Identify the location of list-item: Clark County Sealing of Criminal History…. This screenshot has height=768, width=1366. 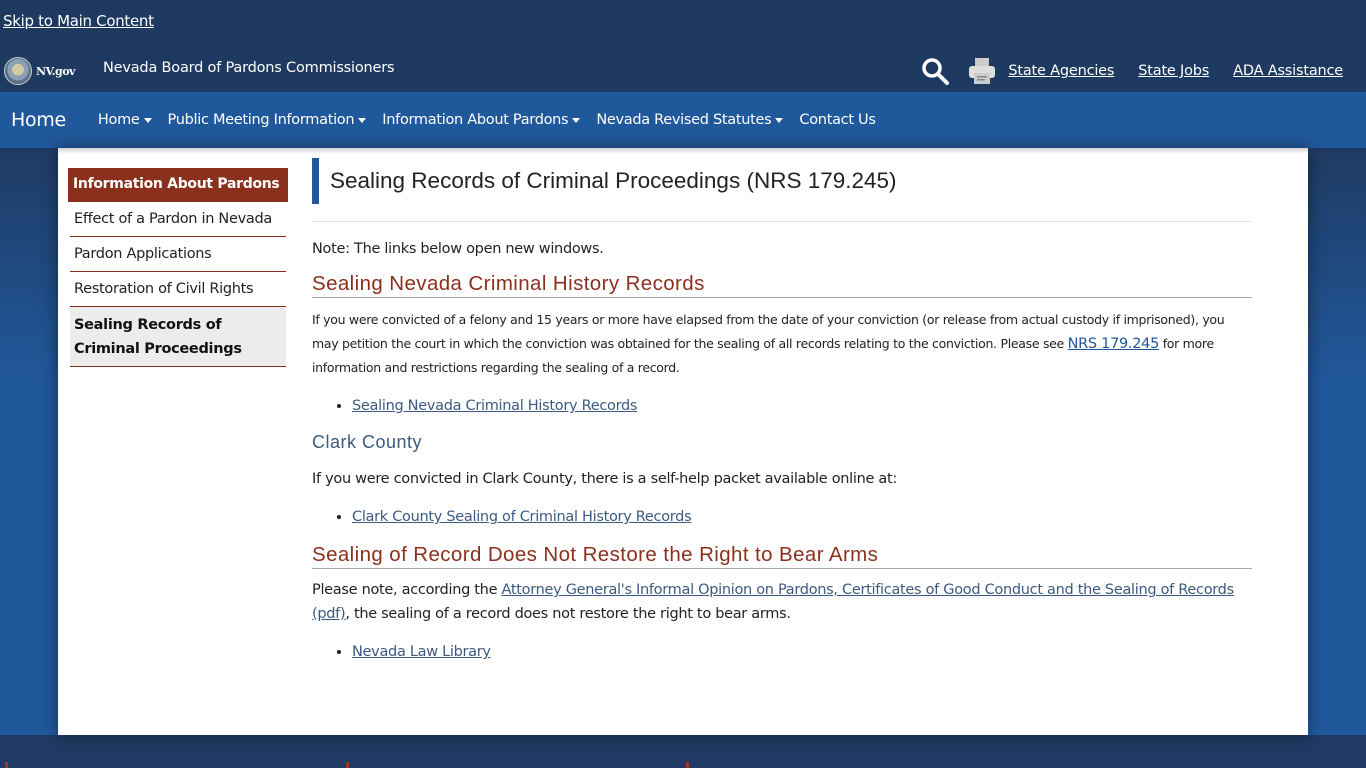
(802, 517).